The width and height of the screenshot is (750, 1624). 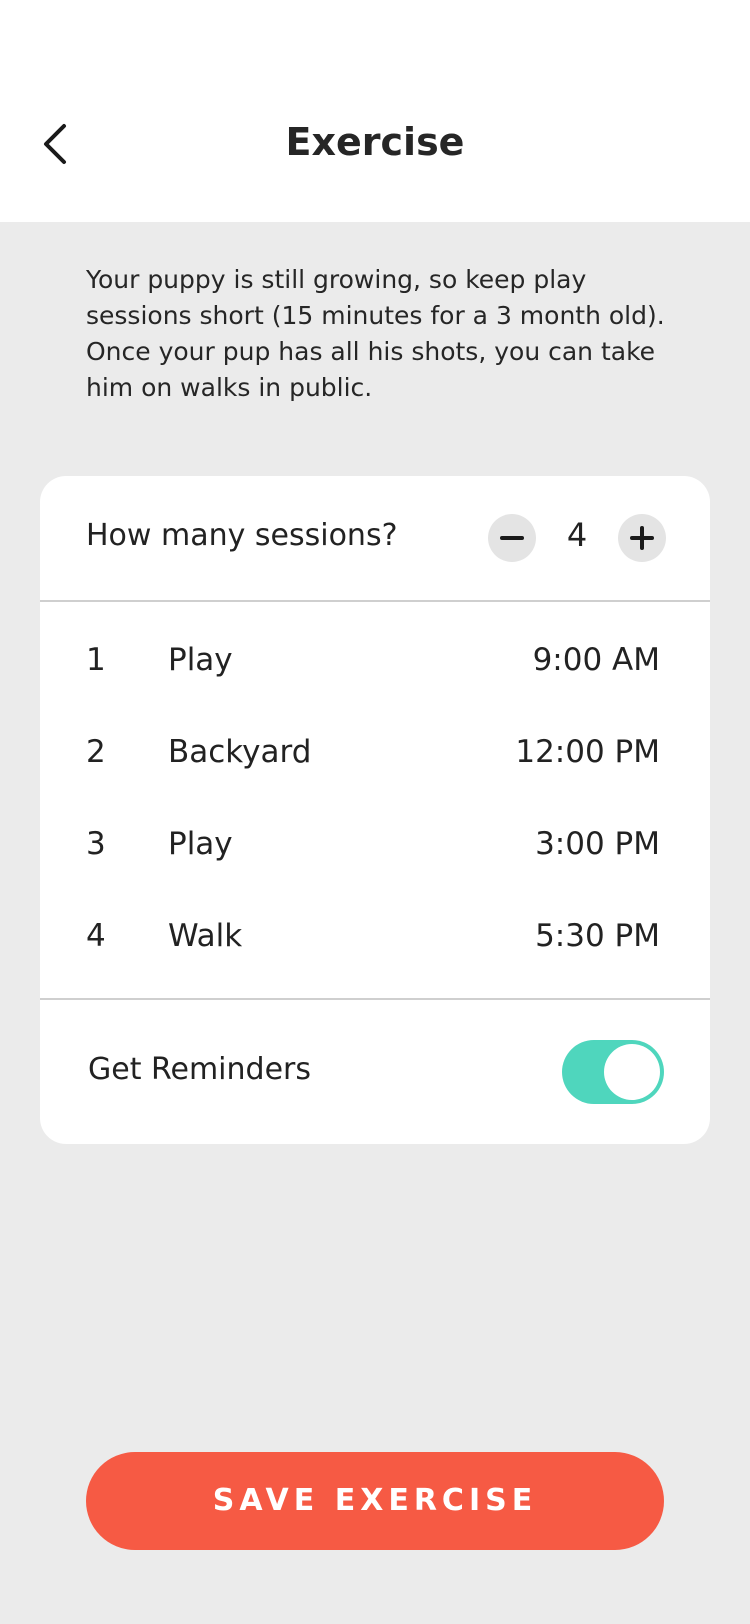 I want to click on session-number: 1, so click(x=96, y=660).